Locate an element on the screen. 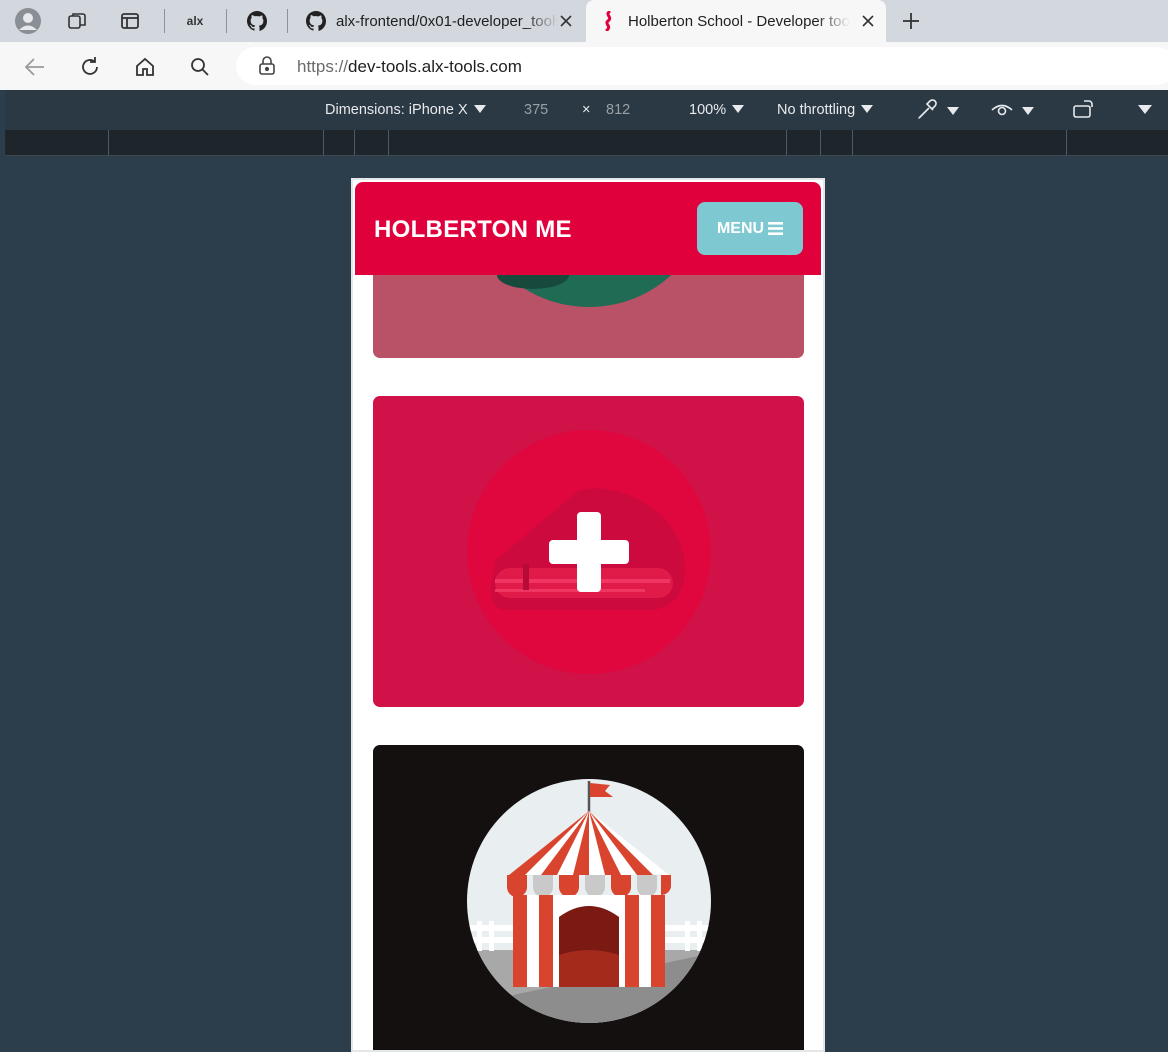 The height and width of the screenshot is (1052, 1168). back-arrow-icon is located at coordinates (34, 67).